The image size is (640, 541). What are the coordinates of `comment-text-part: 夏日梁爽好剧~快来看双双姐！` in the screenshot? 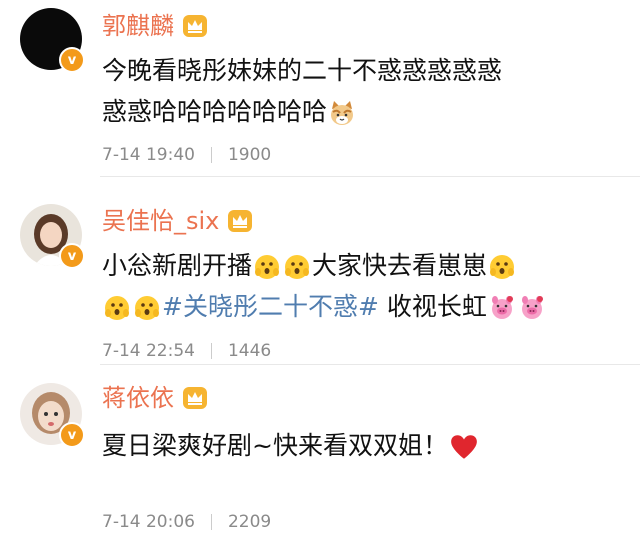 It's located at (275, 445).